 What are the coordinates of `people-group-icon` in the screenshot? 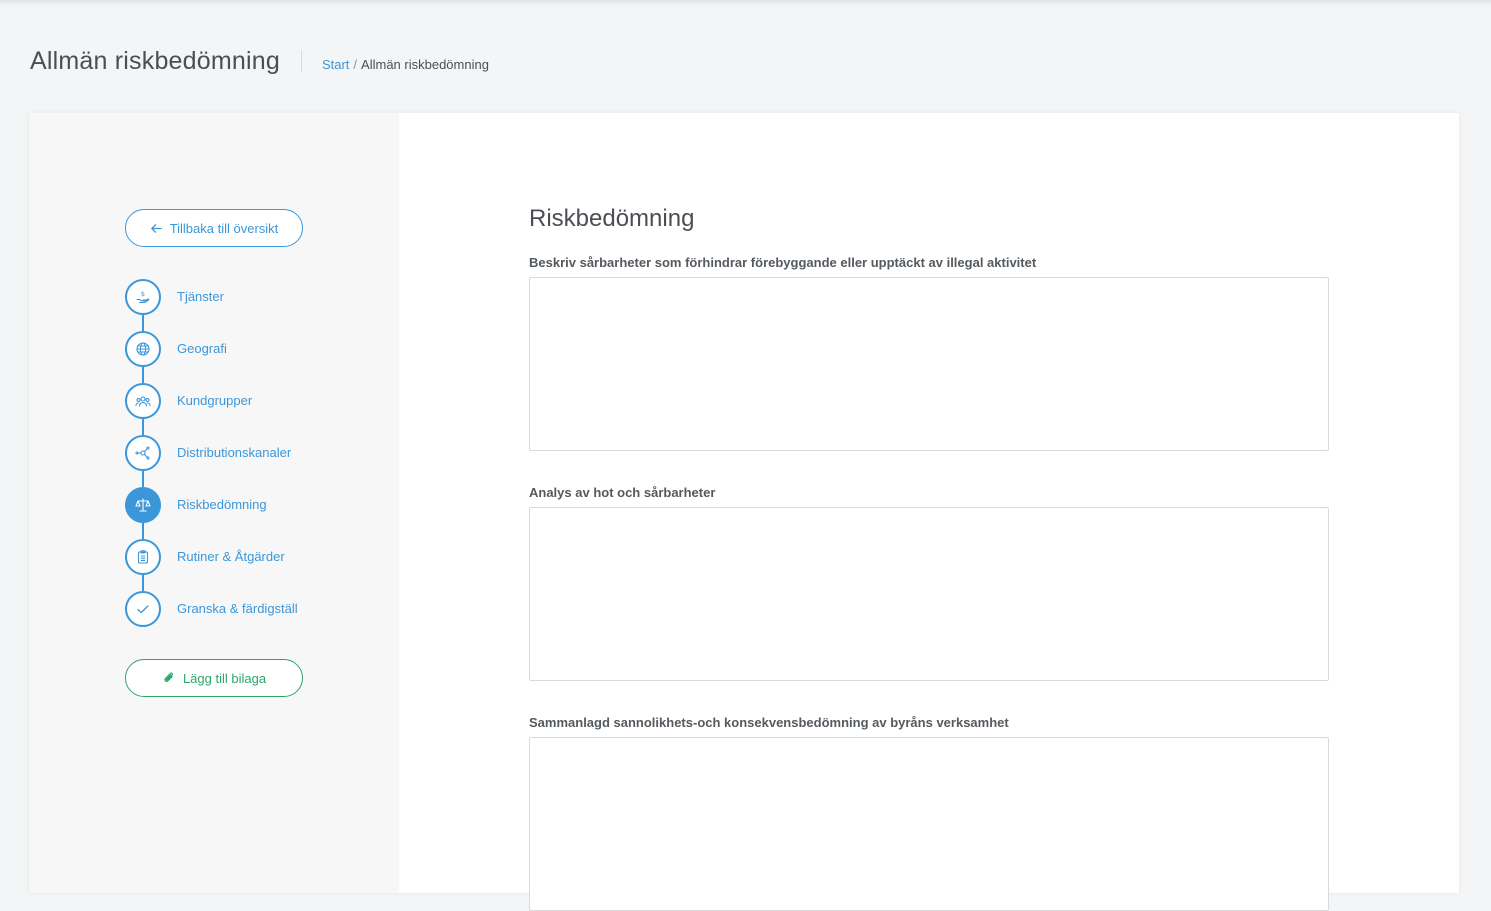 It's located at (143, 401).